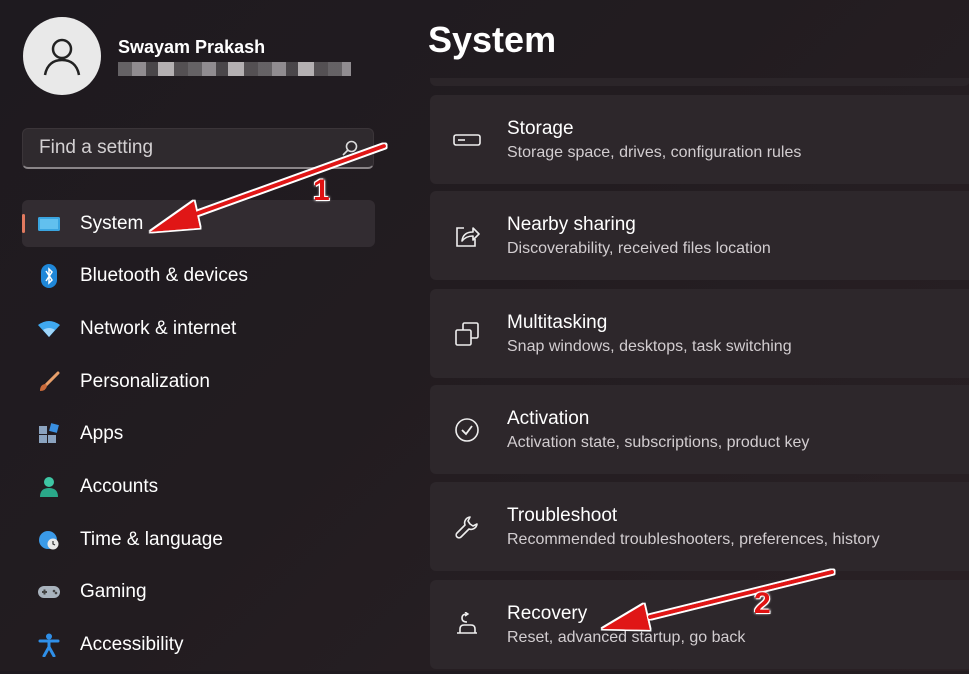  I want to click on sidebar-item-personalization: Personalization, so click(198, 381).